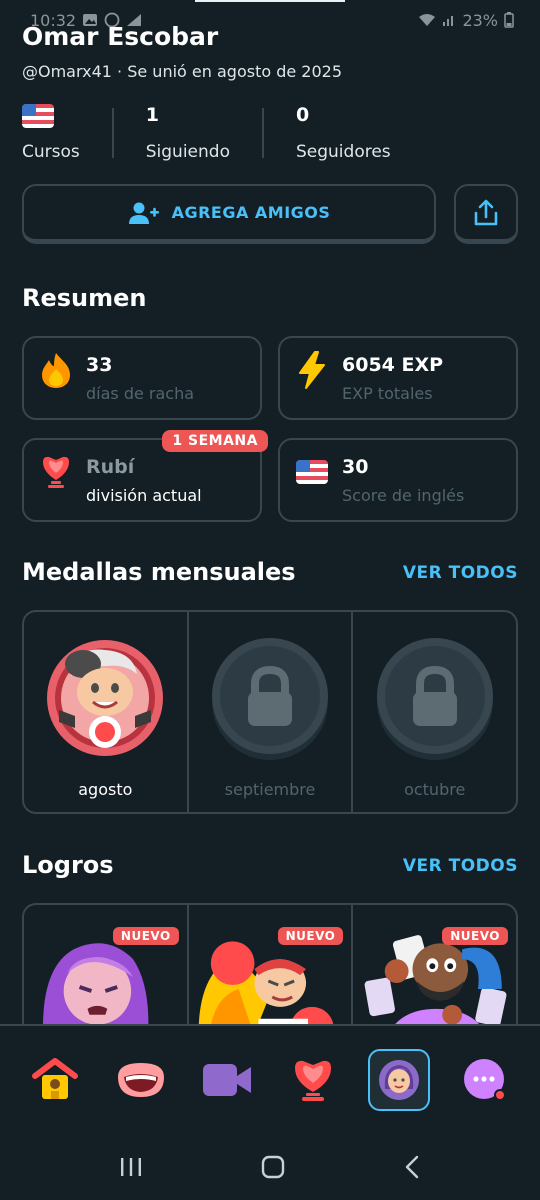 This screenshot has height=1200, width=540. Describe the element at coordinates (270, 789) in the screenshot. I see `medal-label: septiembre` at that location.